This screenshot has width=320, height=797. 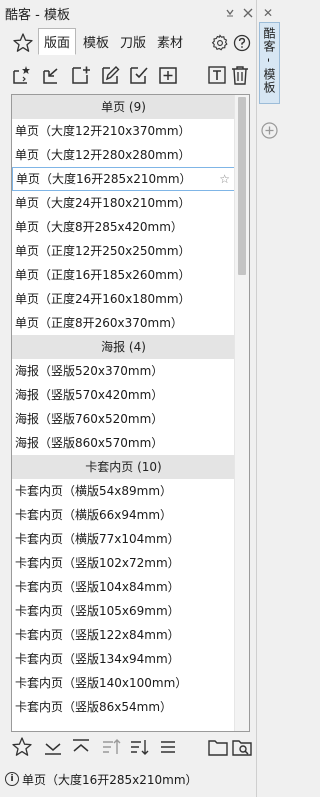 What do you see at coordinates (94, 515) in the screenshot?
I see `list-item-label: 卡套内页（横版66x94mm）` at bounding box center [94, 515].